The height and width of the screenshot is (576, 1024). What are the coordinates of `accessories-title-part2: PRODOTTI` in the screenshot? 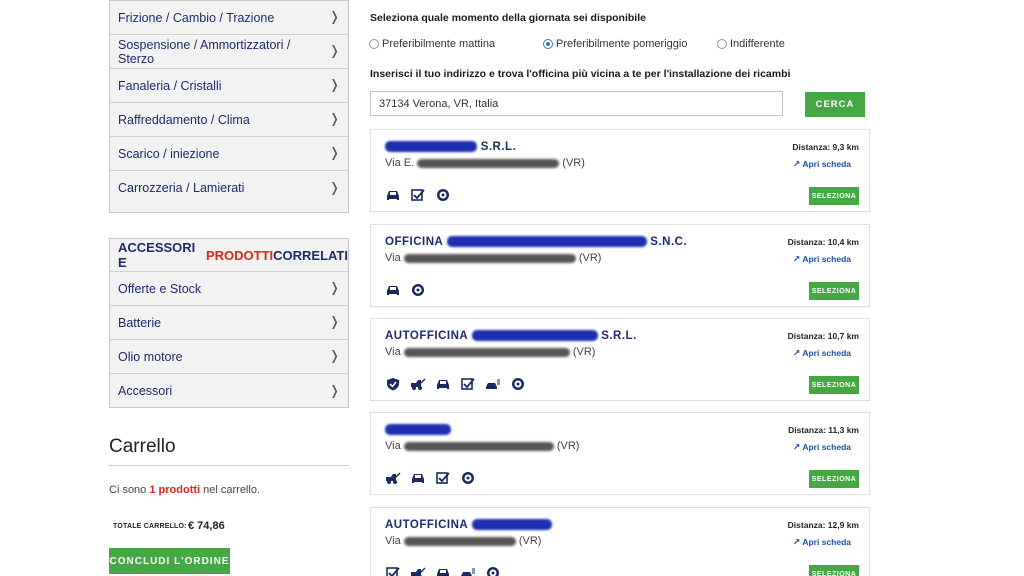 It's located at (239, 255).